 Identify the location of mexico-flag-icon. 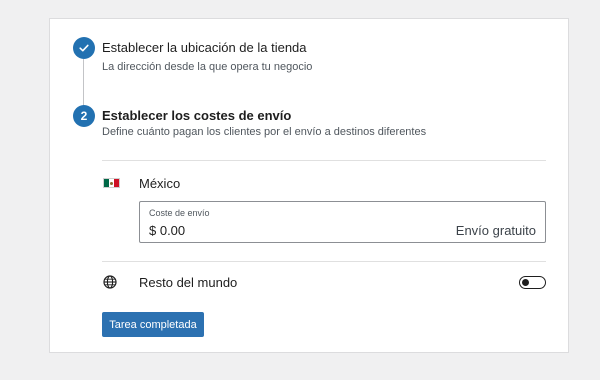
(111, 183).